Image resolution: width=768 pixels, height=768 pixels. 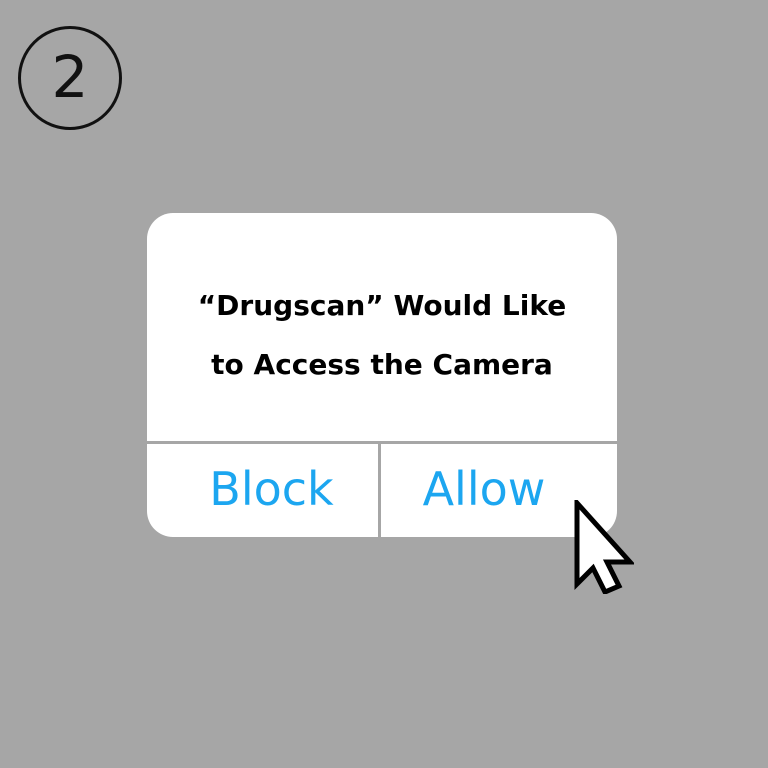 I want to click on step-number-badge: 2, so click(x=70, y=78).